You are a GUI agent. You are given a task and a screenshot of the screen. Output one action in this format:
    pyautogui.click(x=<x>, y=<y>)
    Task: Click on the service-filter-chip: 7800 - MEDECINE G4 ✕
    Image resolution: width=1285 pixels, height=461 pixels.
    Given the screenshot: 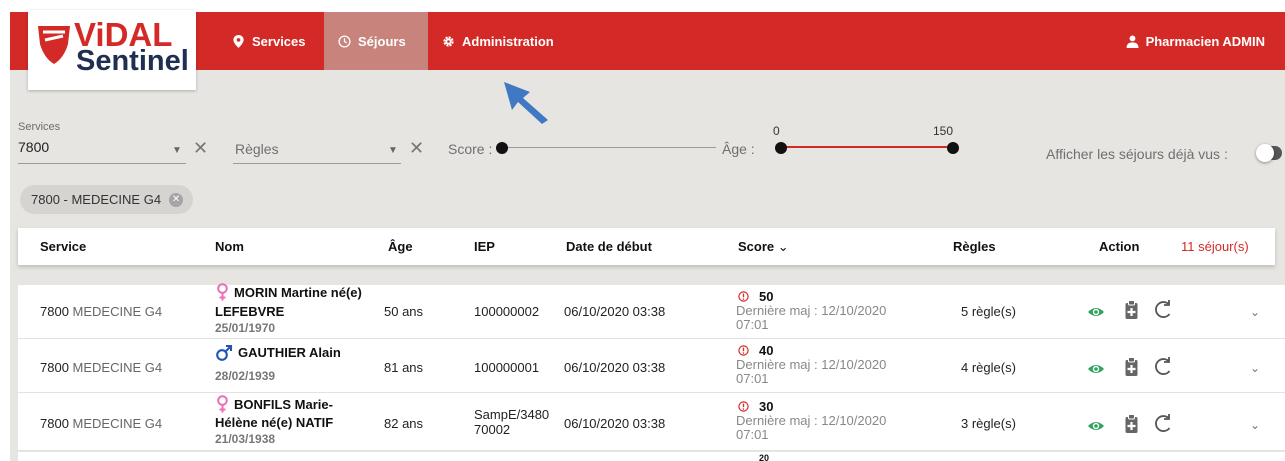 What is the action you would take?
    pyautogui.click(x=107, y=199)
    